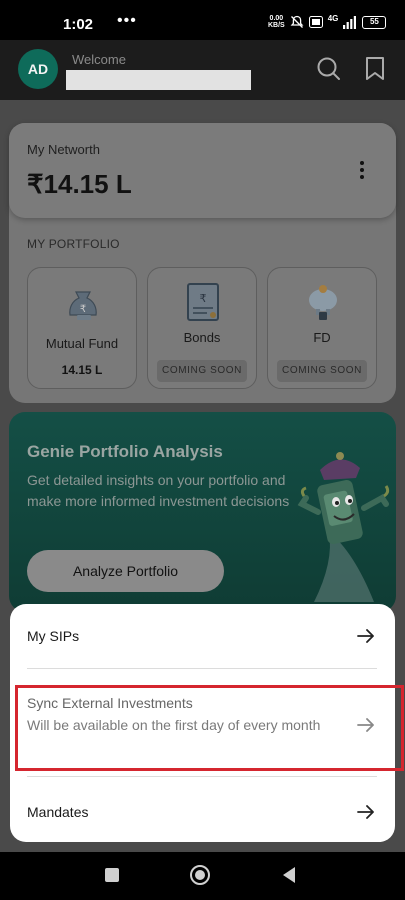  Describe the element at coordinates (99, 59) in the screenshot. I see `welcome-text: Welcome` at that location.